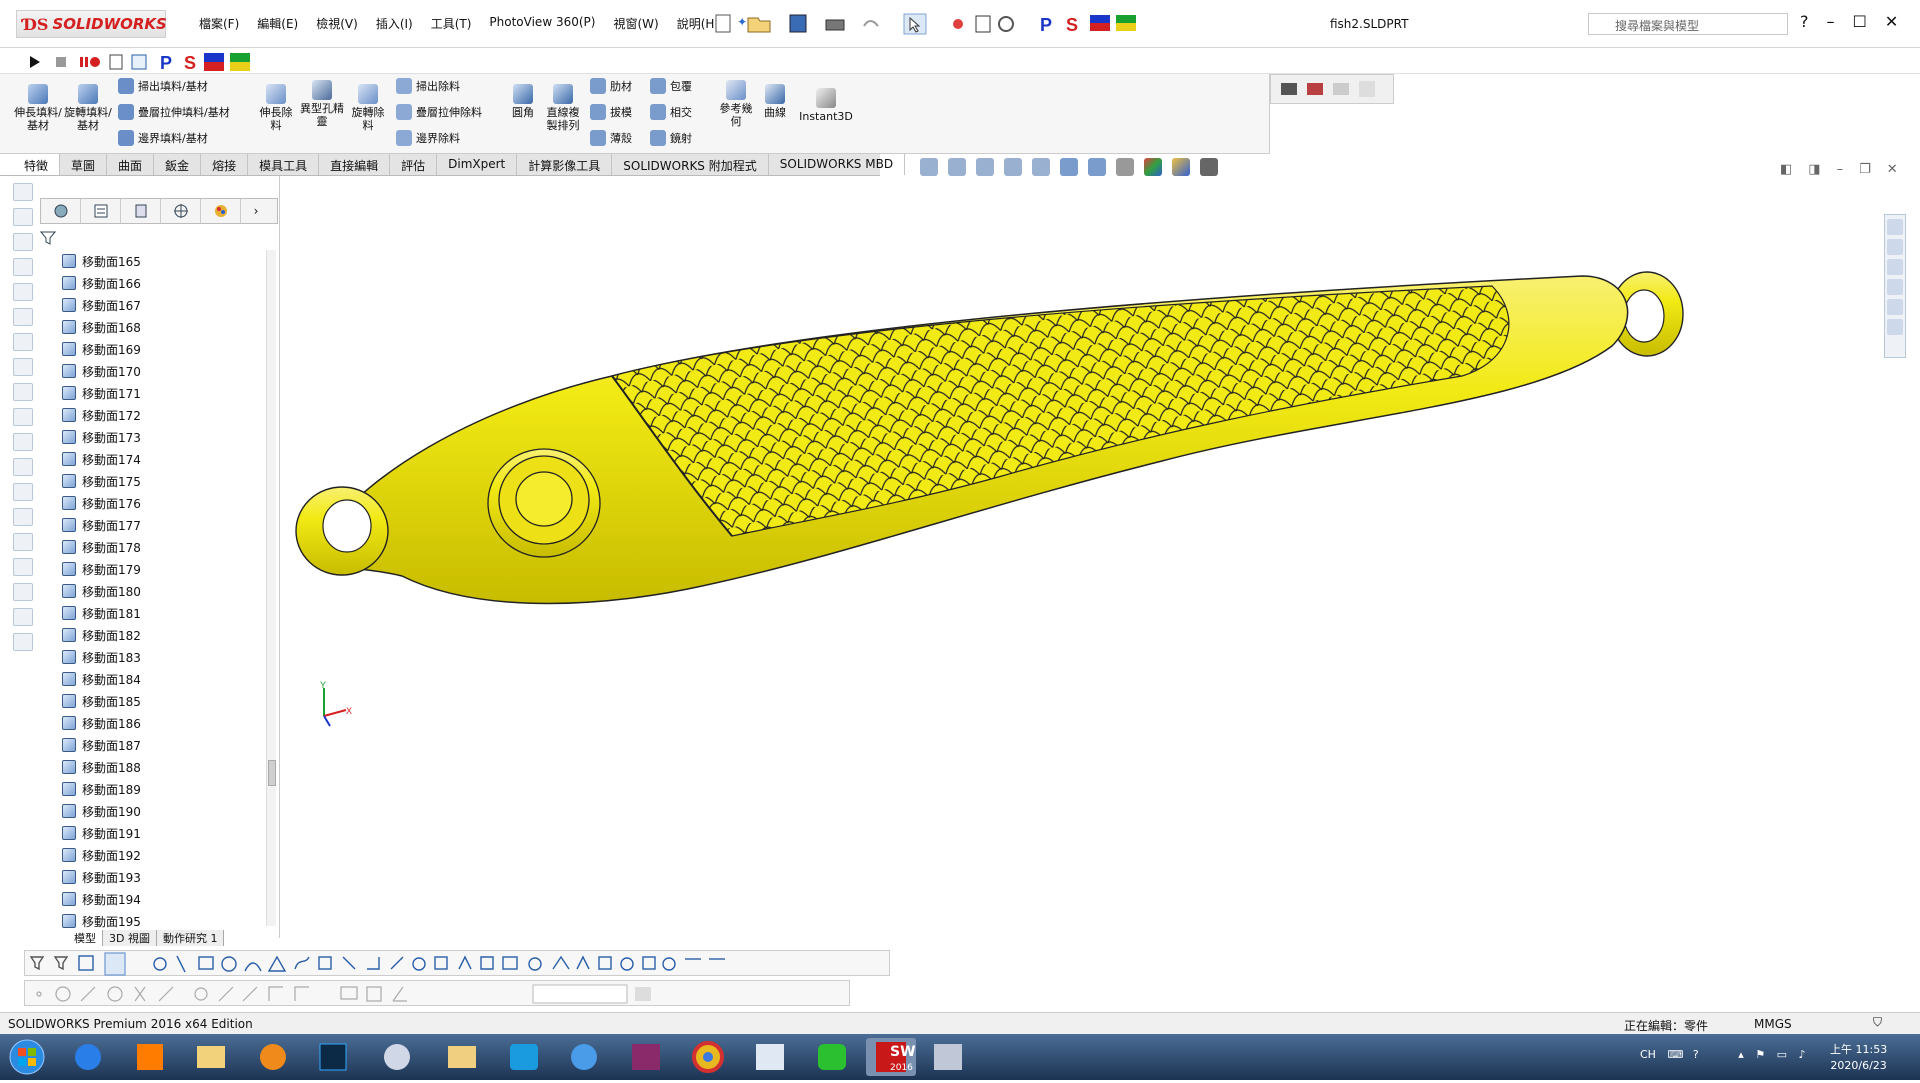 This screenshot has width=1920, height=1083. I want to click on view-palette-icon, so click(1895, 287).